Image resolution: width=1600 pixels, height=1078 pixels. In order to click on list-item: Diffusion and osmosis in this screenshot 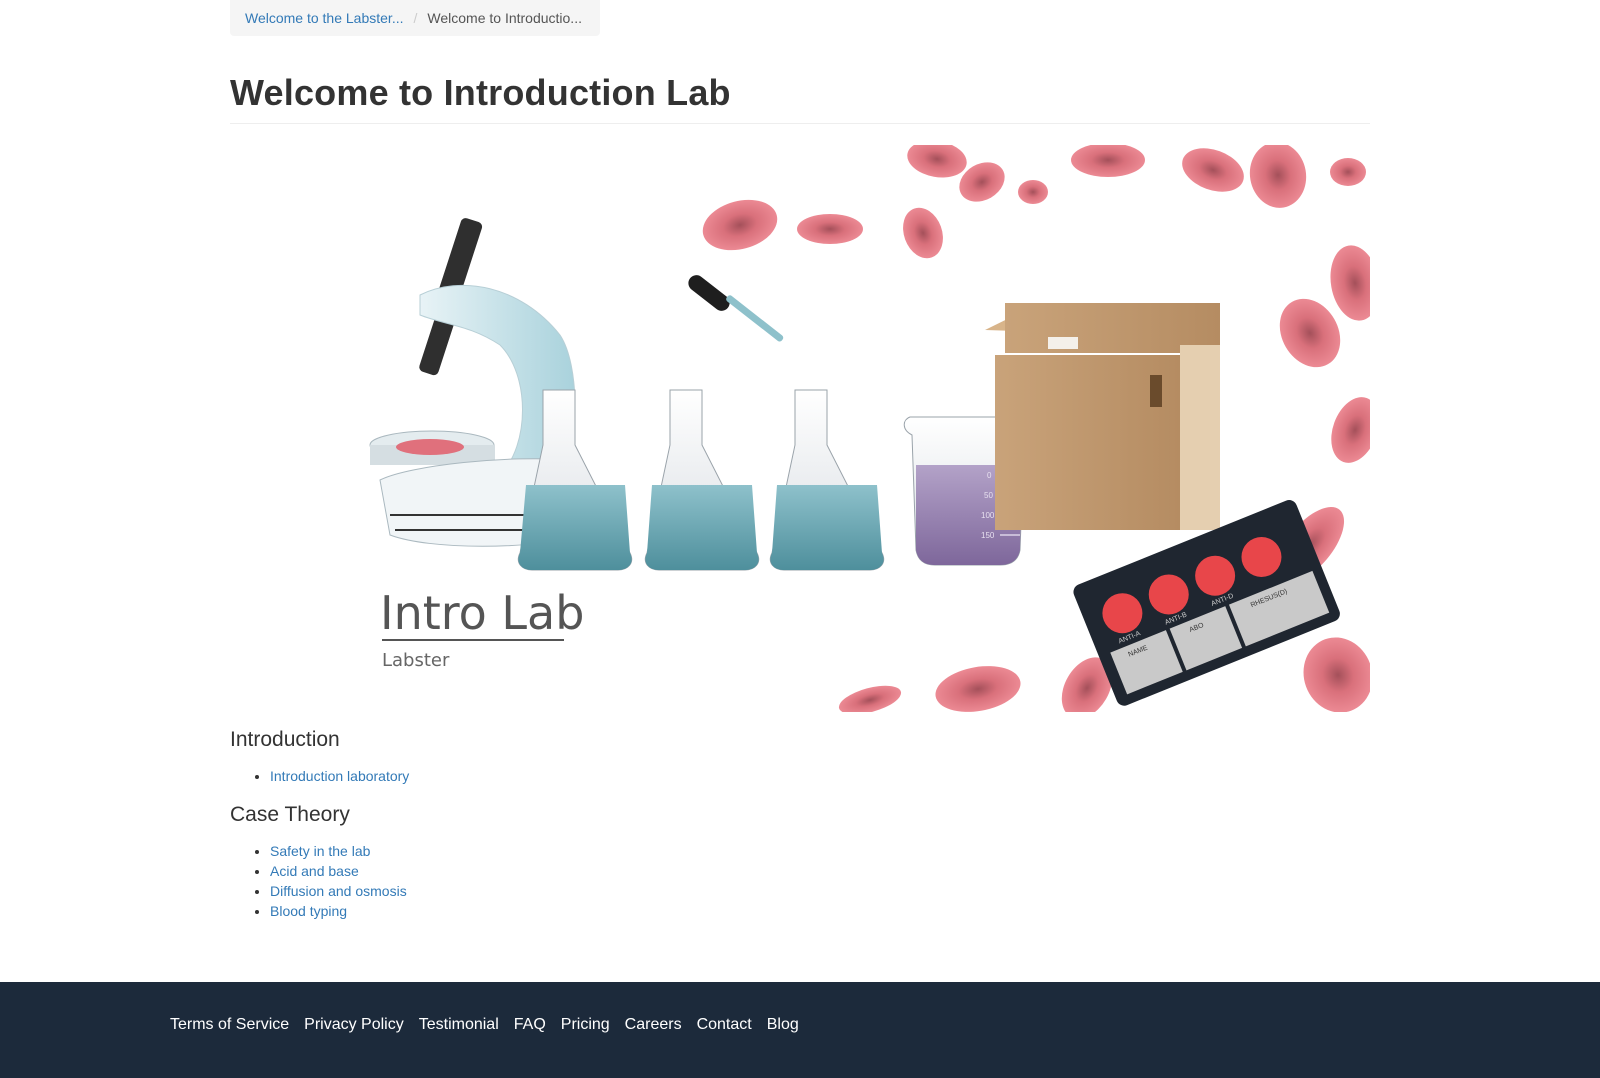, I will do `click(338, 891)`.